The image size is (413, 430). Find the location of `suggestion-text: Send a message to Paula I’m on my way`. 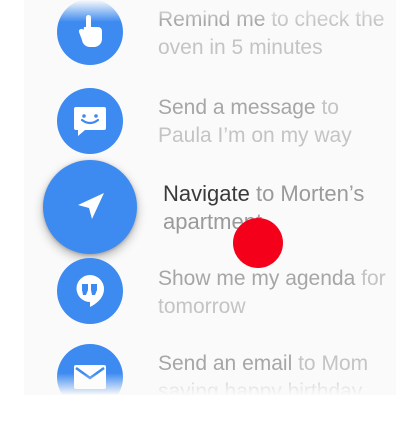

suggestion-text: Send a message to Paula I’m on my way is located at coordinates (272, 122).